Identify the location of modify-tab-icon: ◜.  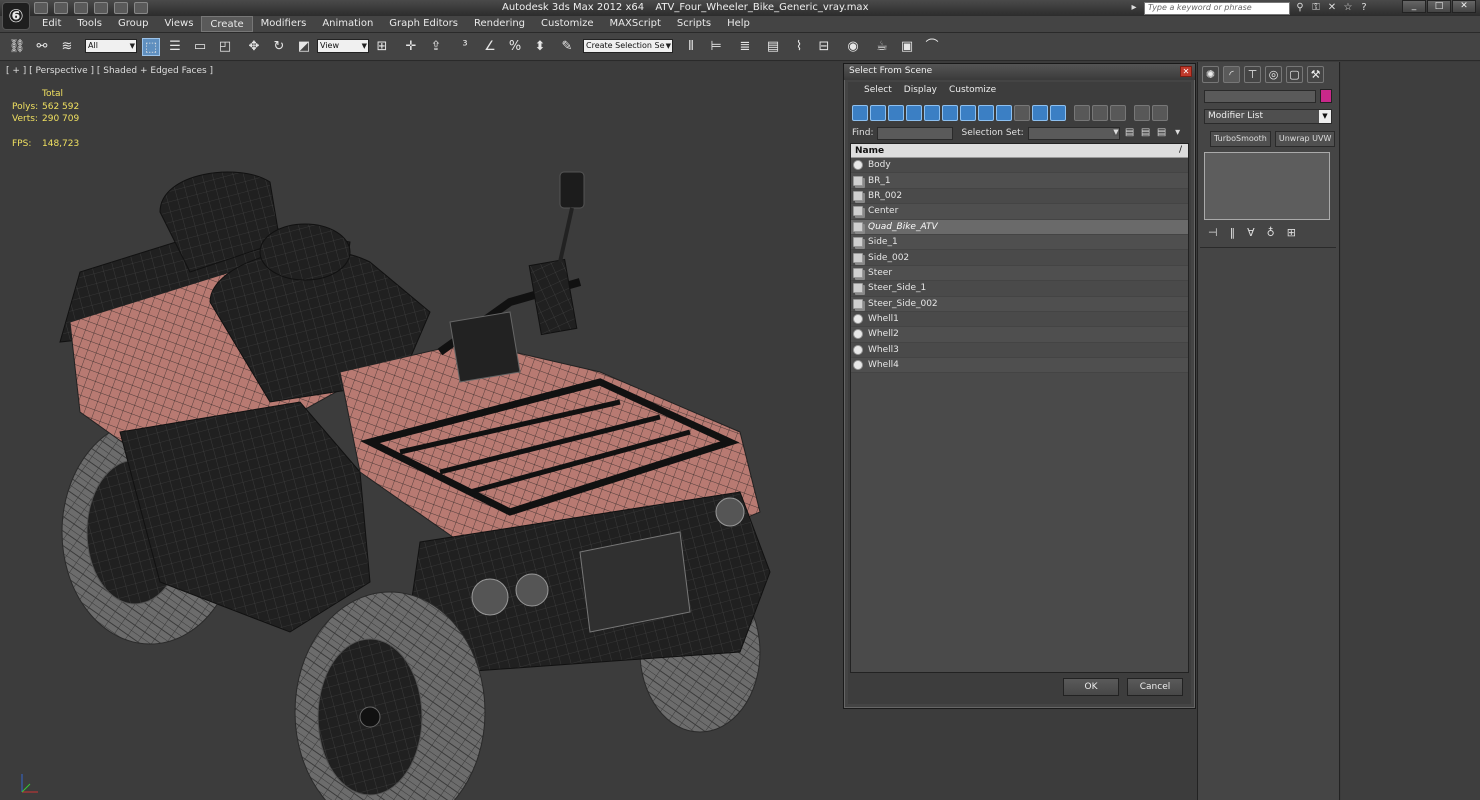
(1231, 74).